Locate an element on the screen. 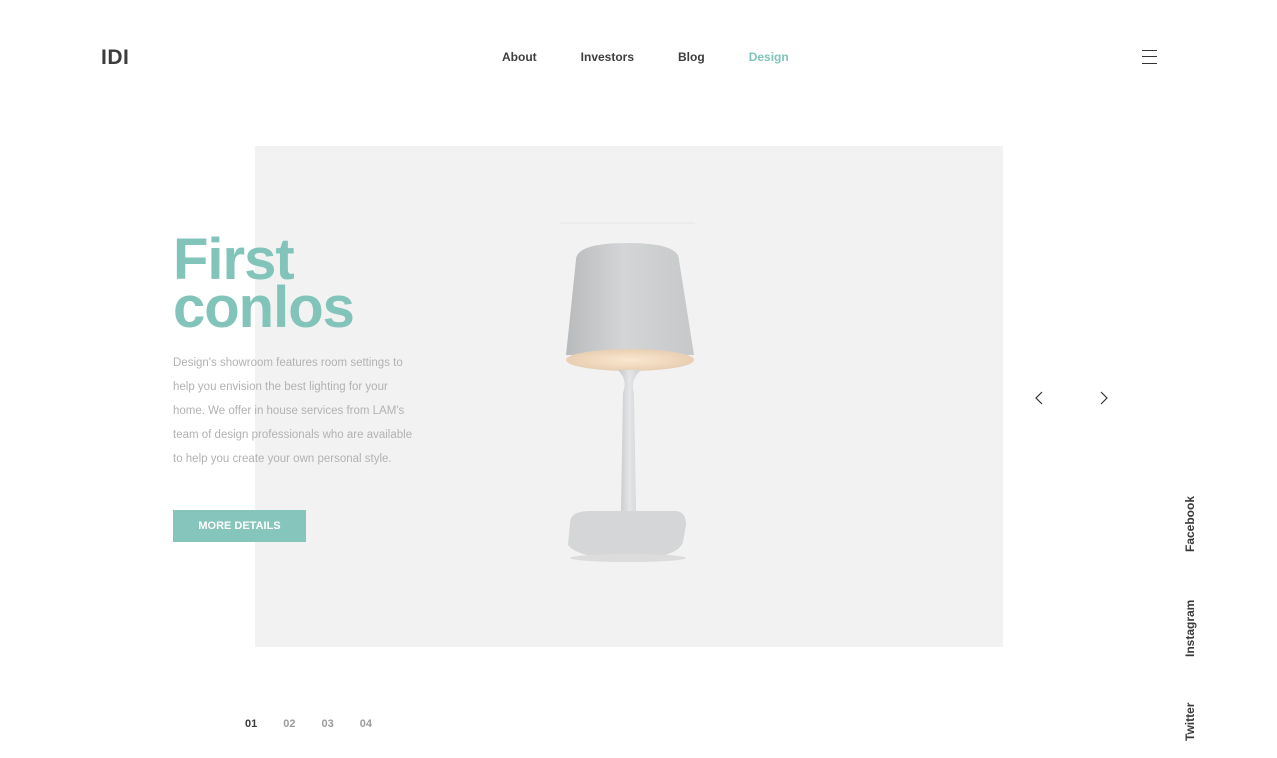 This screenshot has height=758, width=1277. nav-about: About is located at coordinates (519, 57).